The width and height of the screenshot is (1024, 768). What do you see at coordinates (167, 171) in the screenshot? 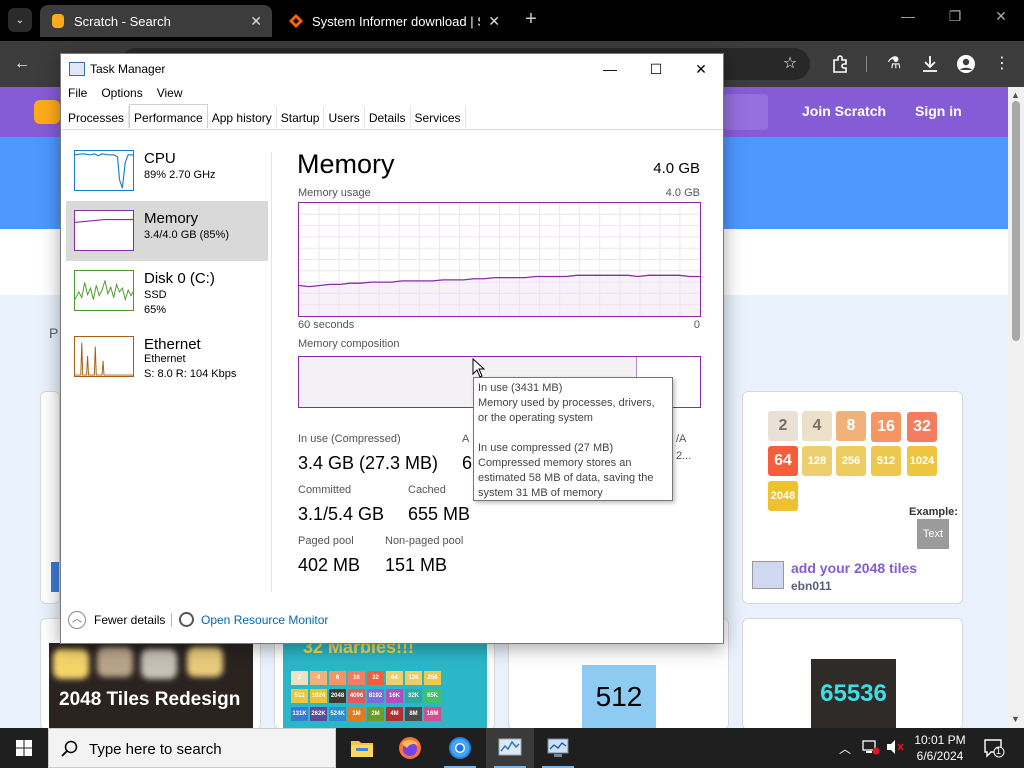
I see `sidebar-item-cpu: CPU 89% 2.70 GHz` at bounding box center [167, 171].